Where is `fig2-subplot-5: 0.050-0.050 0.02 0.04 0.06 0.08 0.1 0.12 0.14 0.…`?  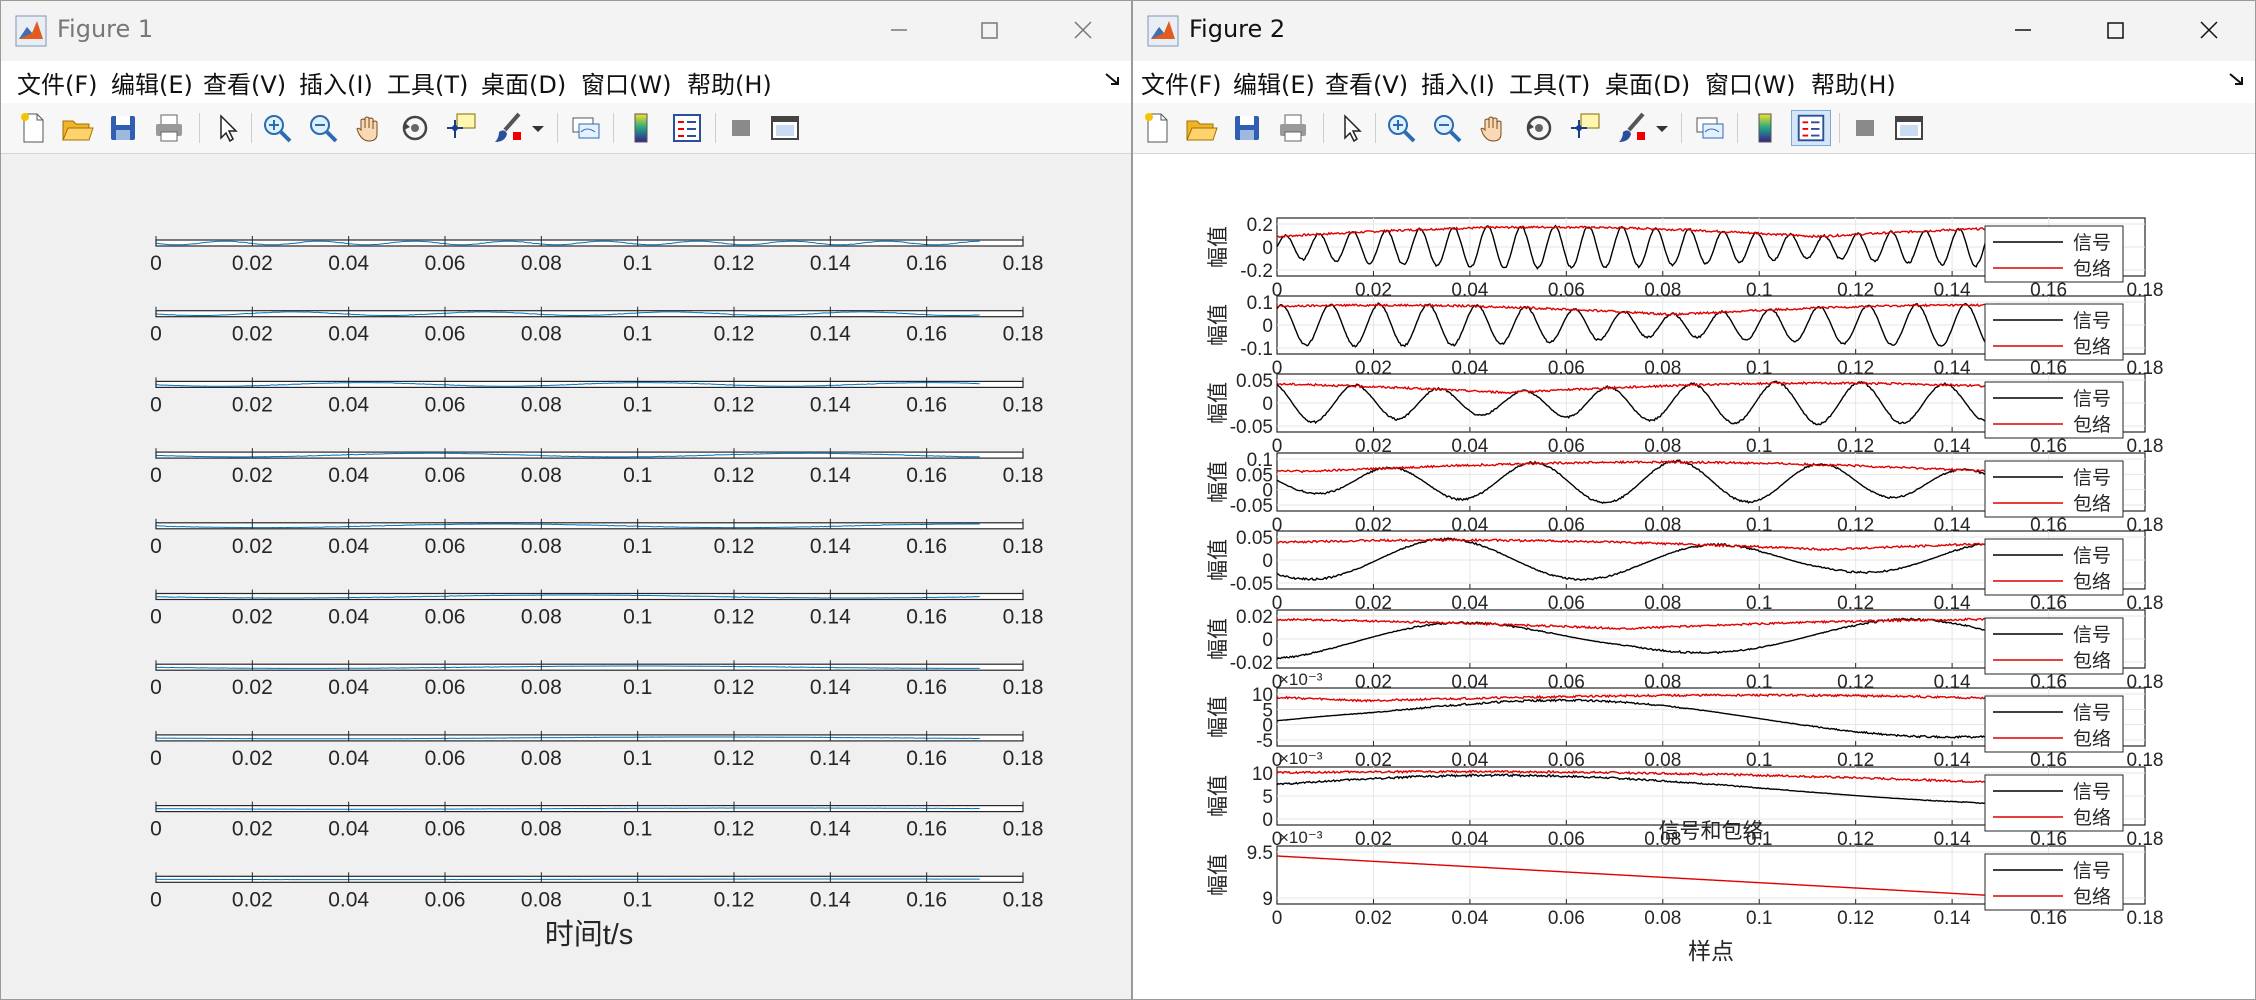 fig2-subplot-5: 0.050-0.050 0.02 0.04 0.06 0.08 0.1 0.12 0.14 0.… is located at coordinates (1685, 571).